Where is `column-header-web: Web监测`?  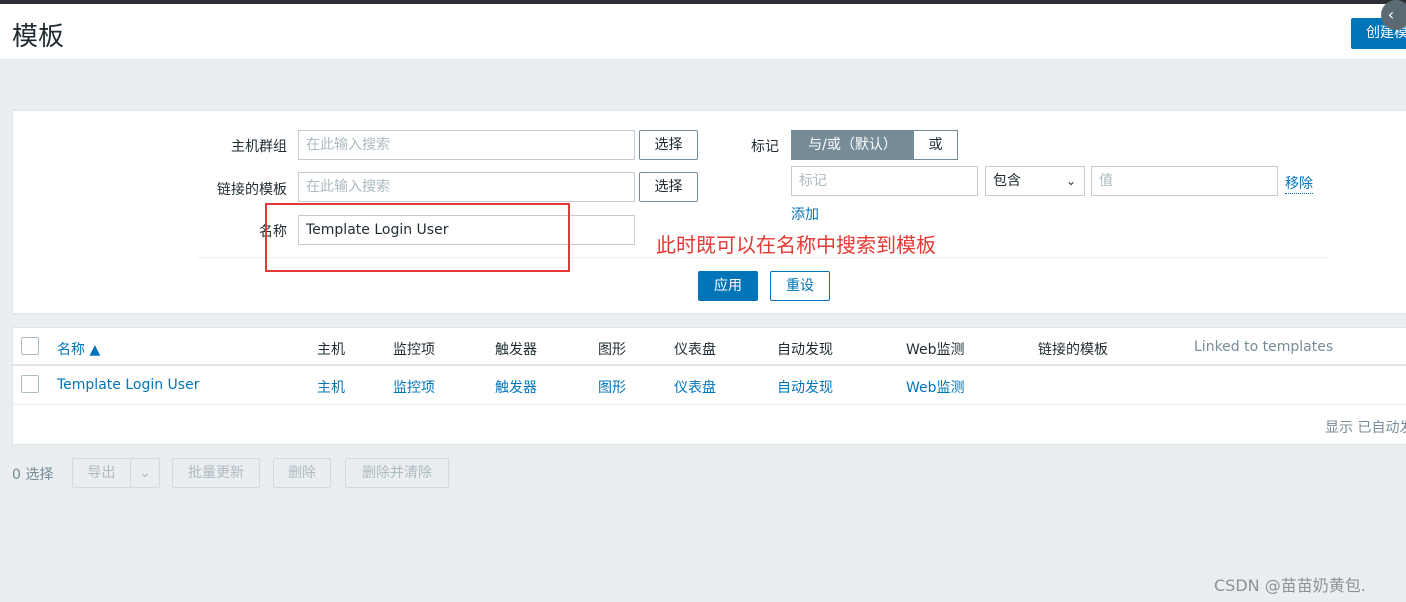 column-header-web: Web监测 is located at coordinates (935, 350).